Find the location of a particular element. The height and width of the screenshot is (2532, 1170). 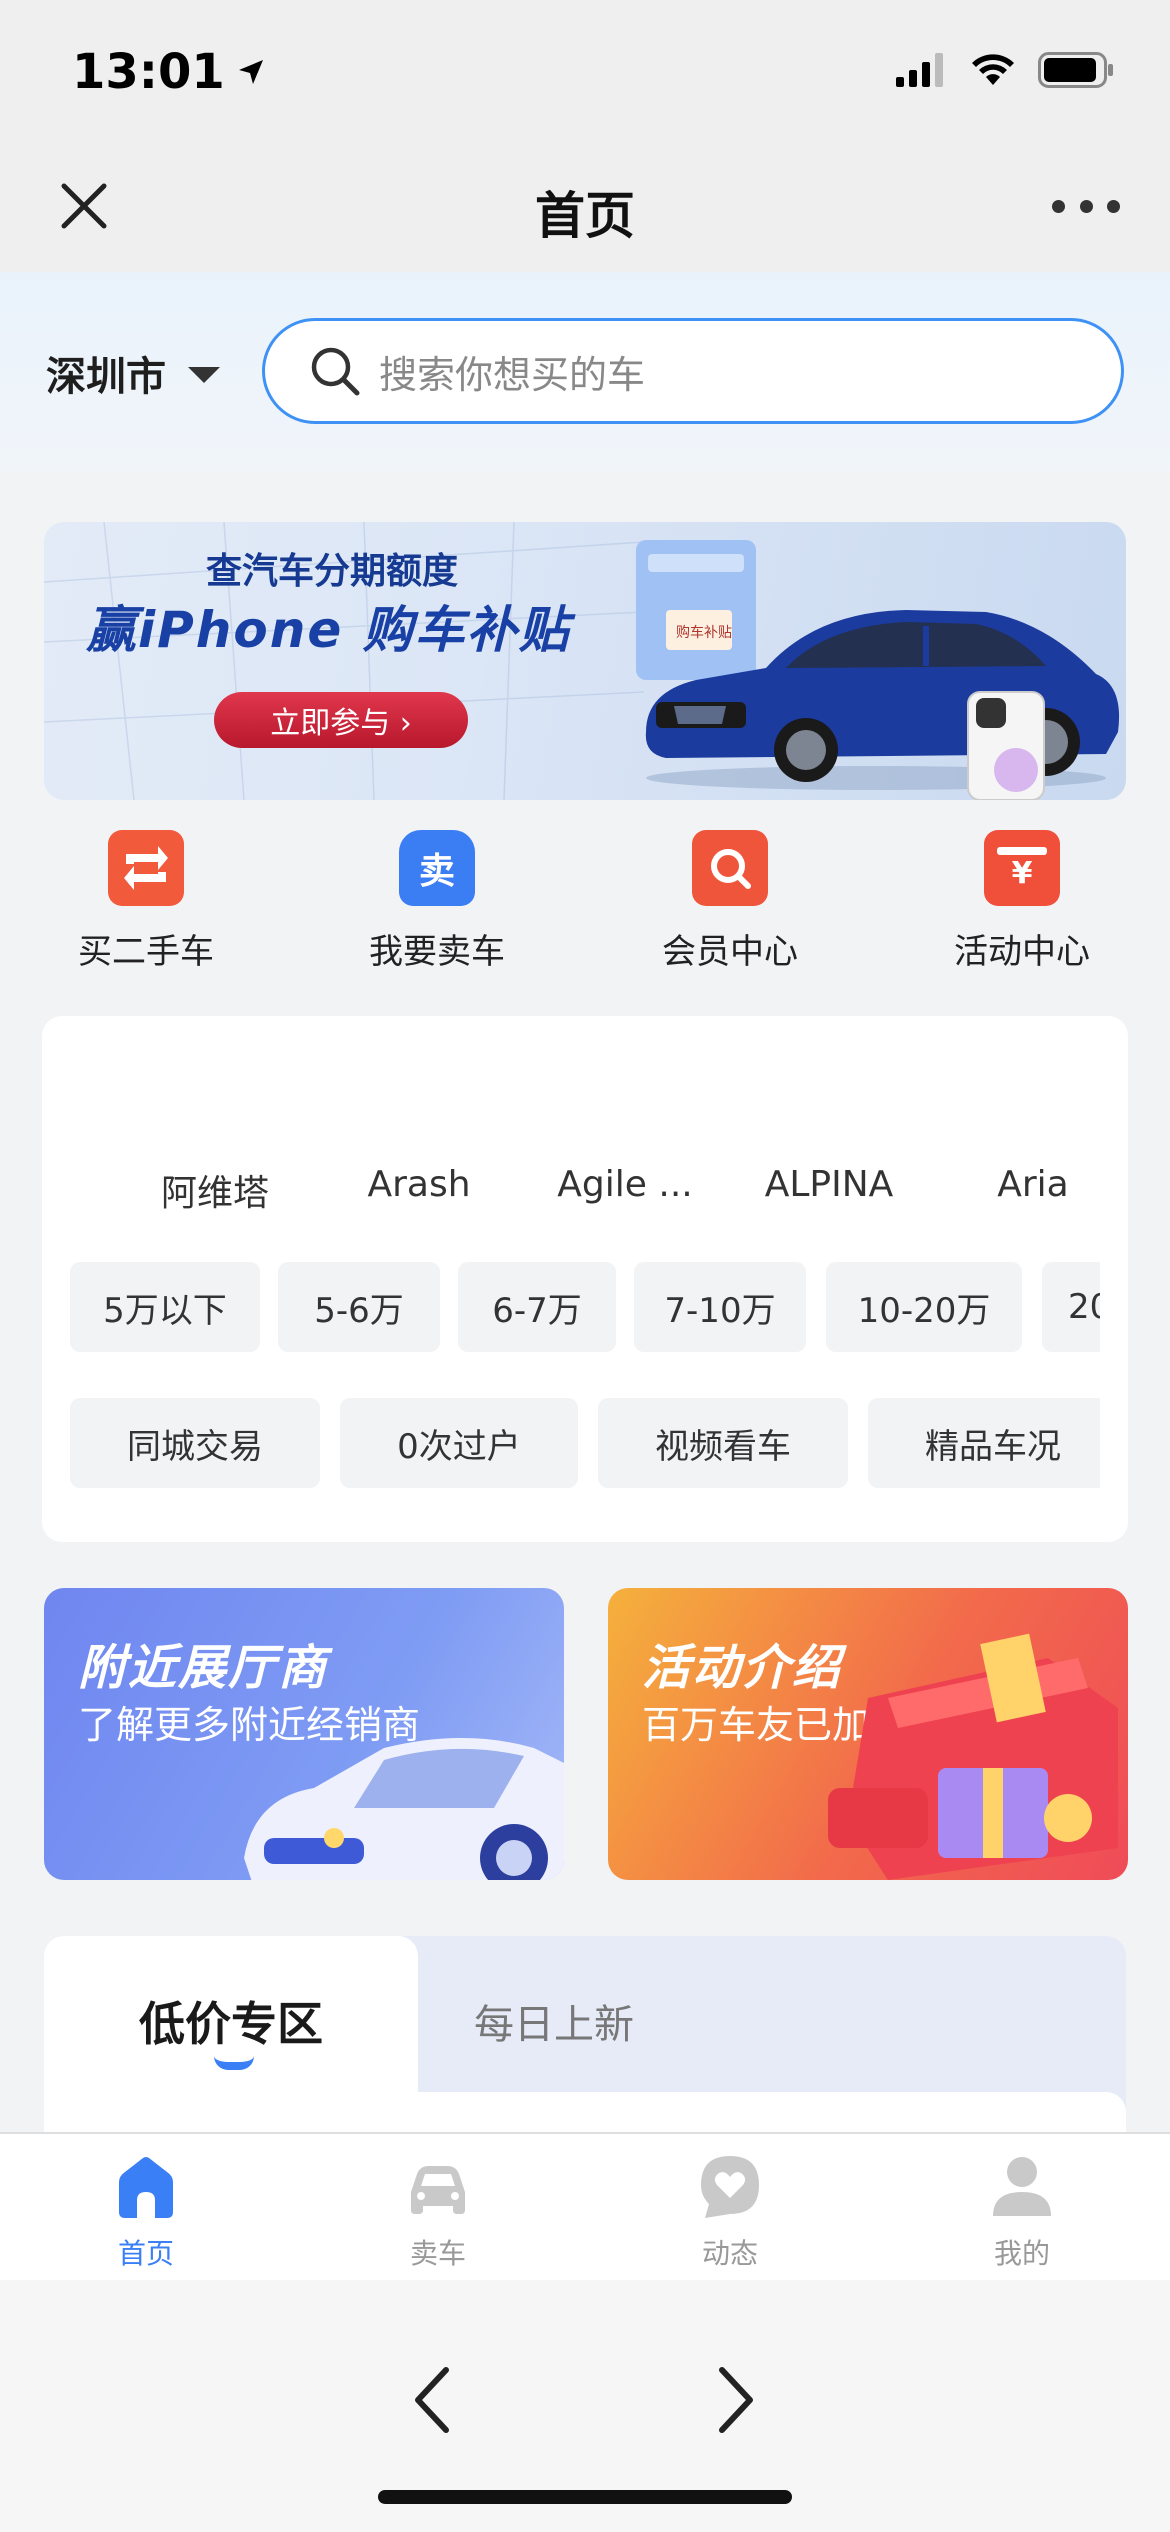

more-options-icon is located at coordinates (1086, 206).